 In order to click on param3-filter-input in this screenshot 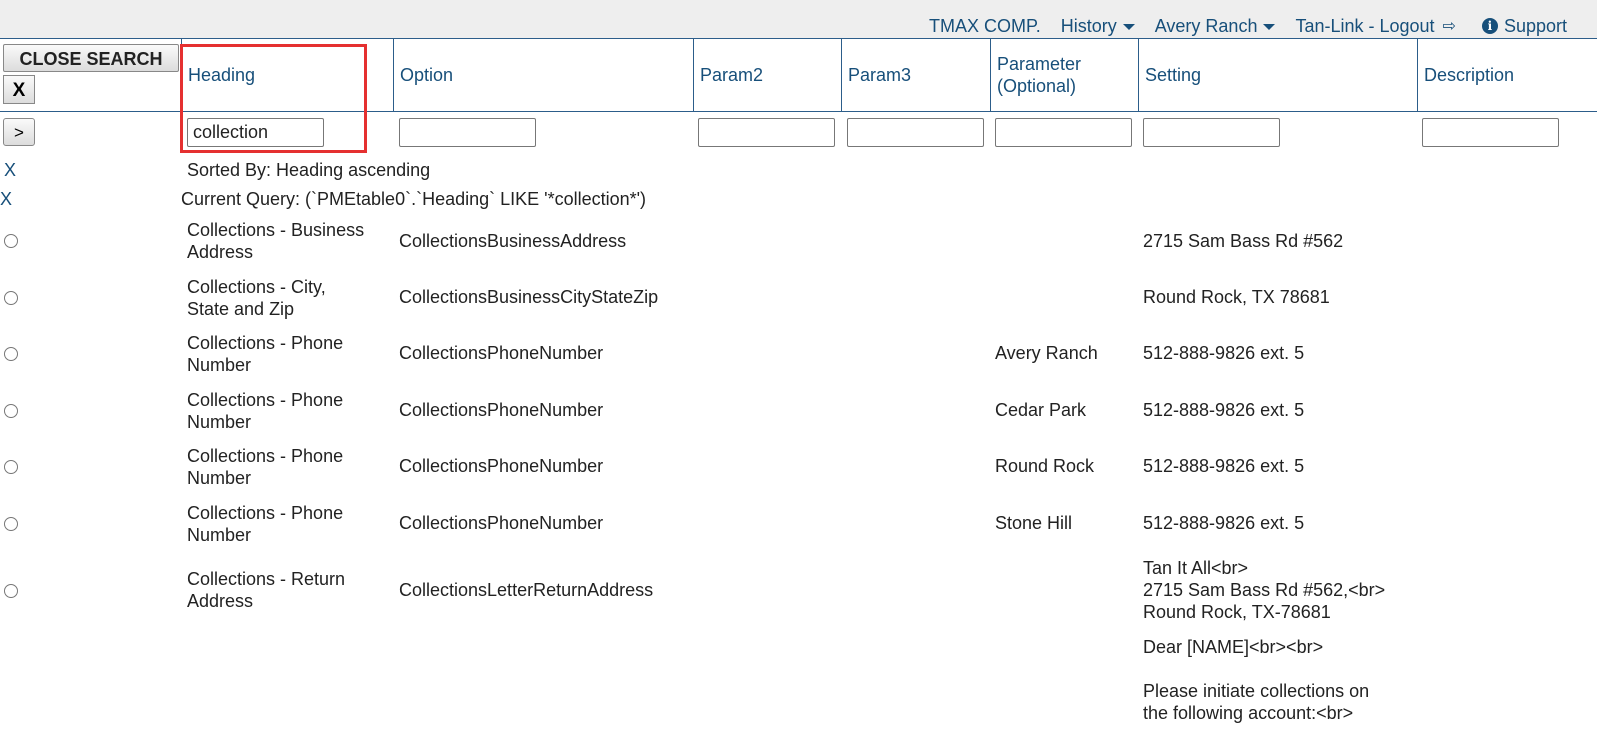, I will do `click(915, 132)`.